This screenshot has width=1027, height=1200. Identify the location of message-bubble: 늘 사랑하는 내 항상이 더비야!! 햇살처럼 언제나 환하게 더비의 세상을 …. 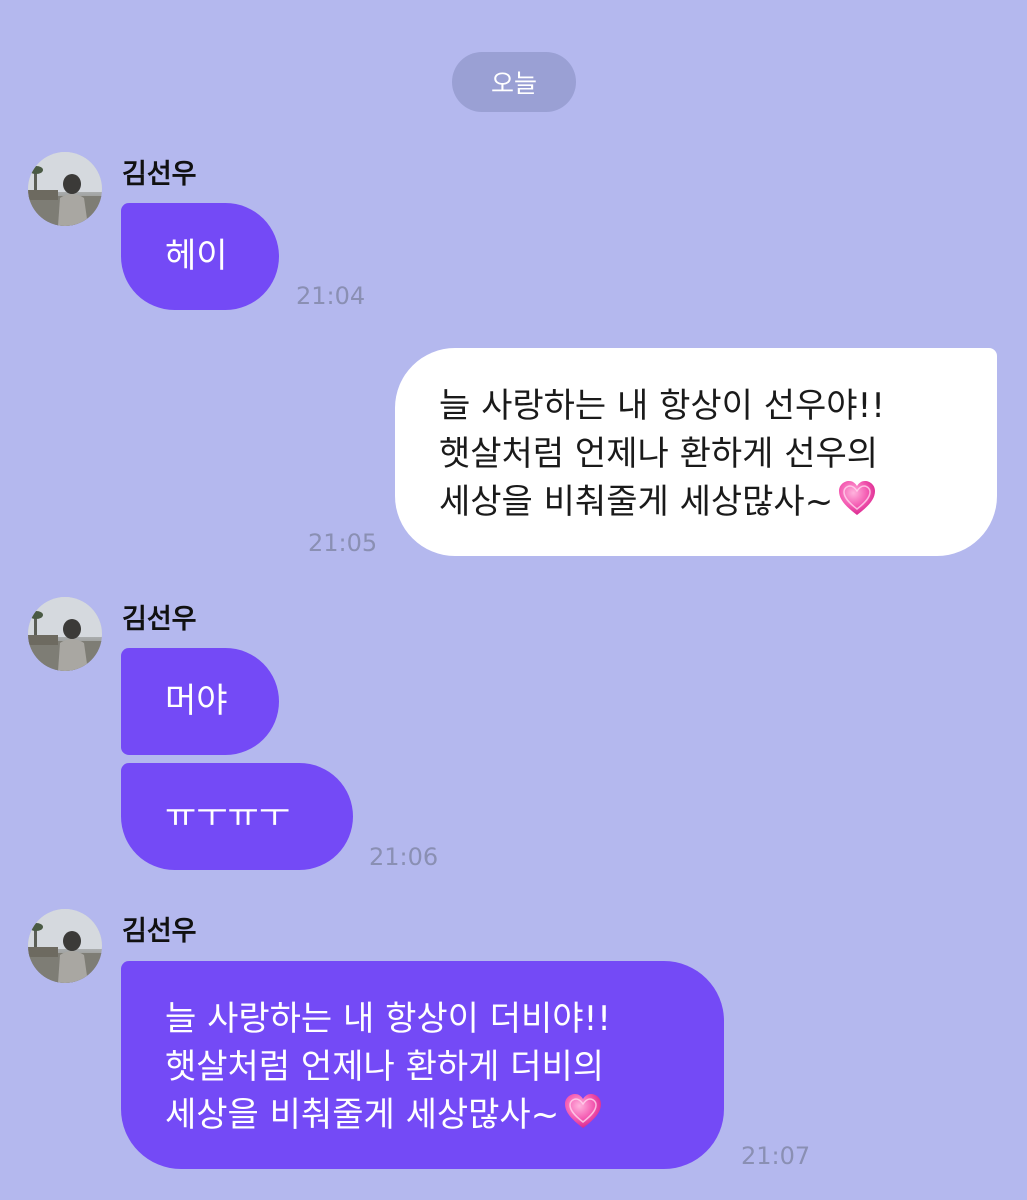
(422, 1065).